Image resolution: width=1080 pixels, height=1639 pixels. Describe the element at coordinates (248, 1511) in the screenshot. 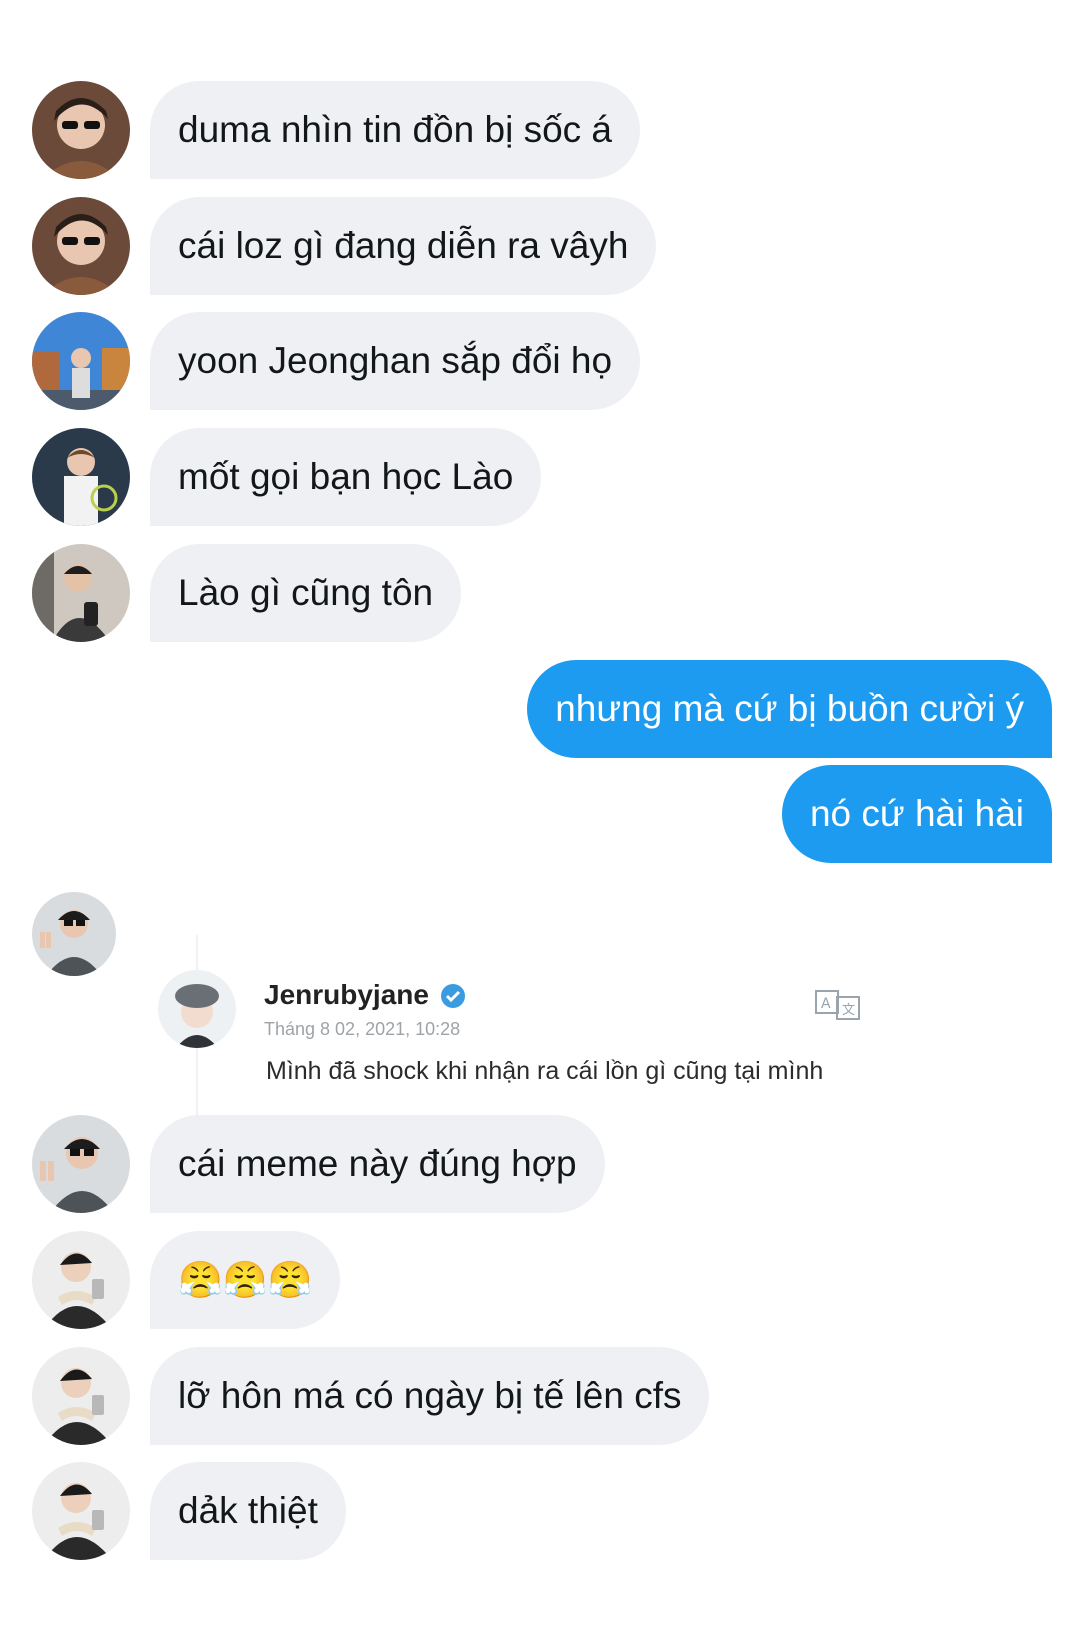

I see `incoming-message-bubble: dảk thiệt` at that location.